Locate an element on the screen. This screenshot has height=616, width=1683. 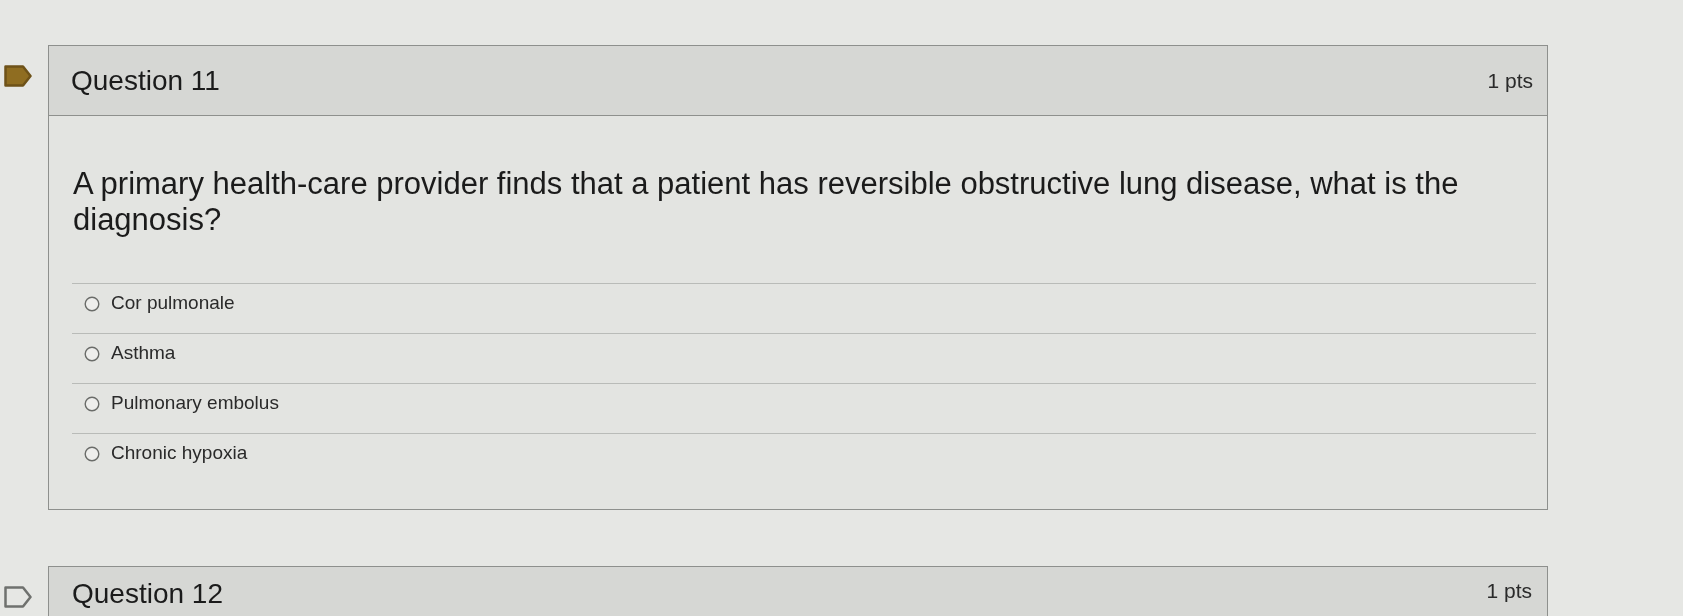
question-text: A primary health-care provider finds that a patient has reversible obstructive lung disease, what is the diagnosis? is located at coordinates (766, 202).